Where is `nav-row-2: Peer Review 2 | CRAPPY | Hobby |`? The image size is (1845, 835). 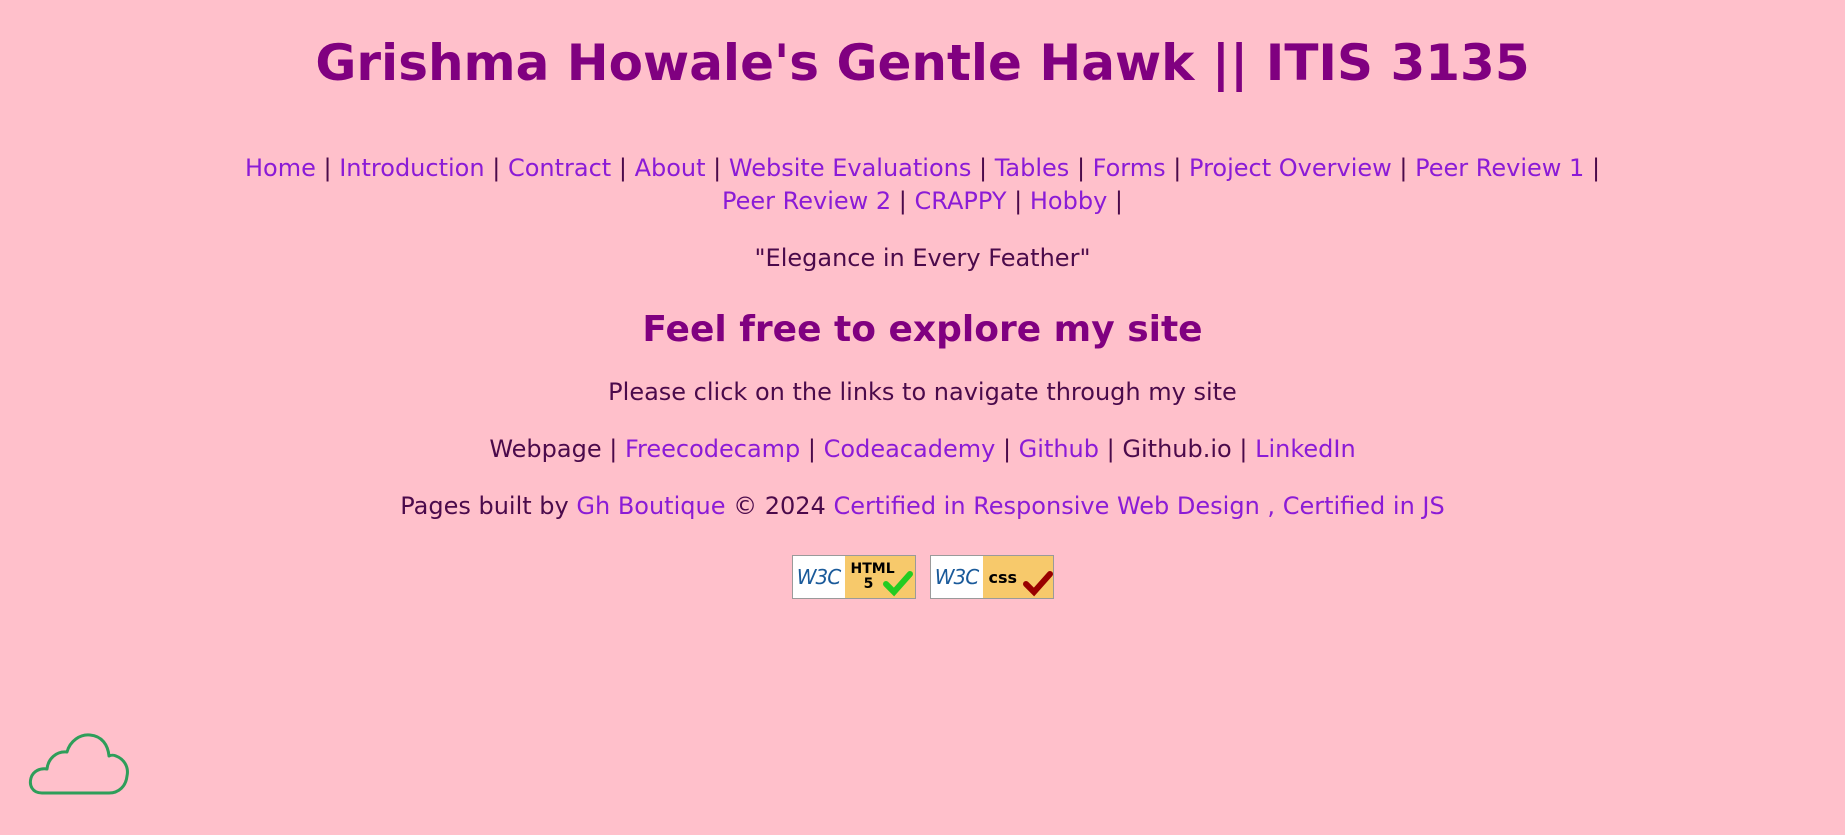 nav-row-2: Peer Review 2 | CRAPPY | Hobby | is located at coordinates (922, 201).